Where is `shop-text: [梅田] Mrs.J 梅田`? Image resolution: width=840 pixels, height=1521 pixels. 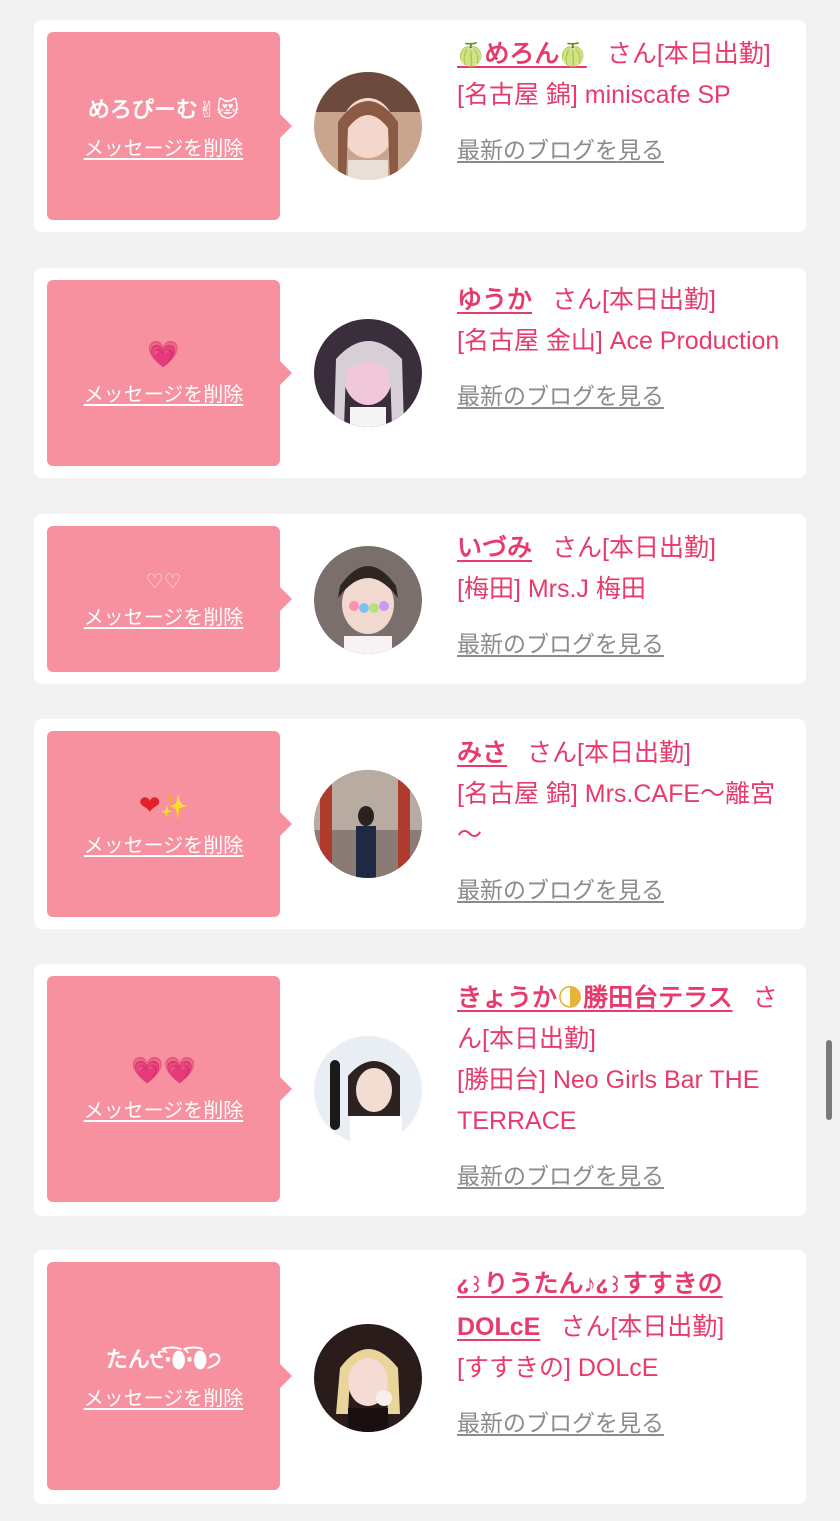
shop-text: [梅田] Mrs.J 梅田 is located at coordinates (551, 589).